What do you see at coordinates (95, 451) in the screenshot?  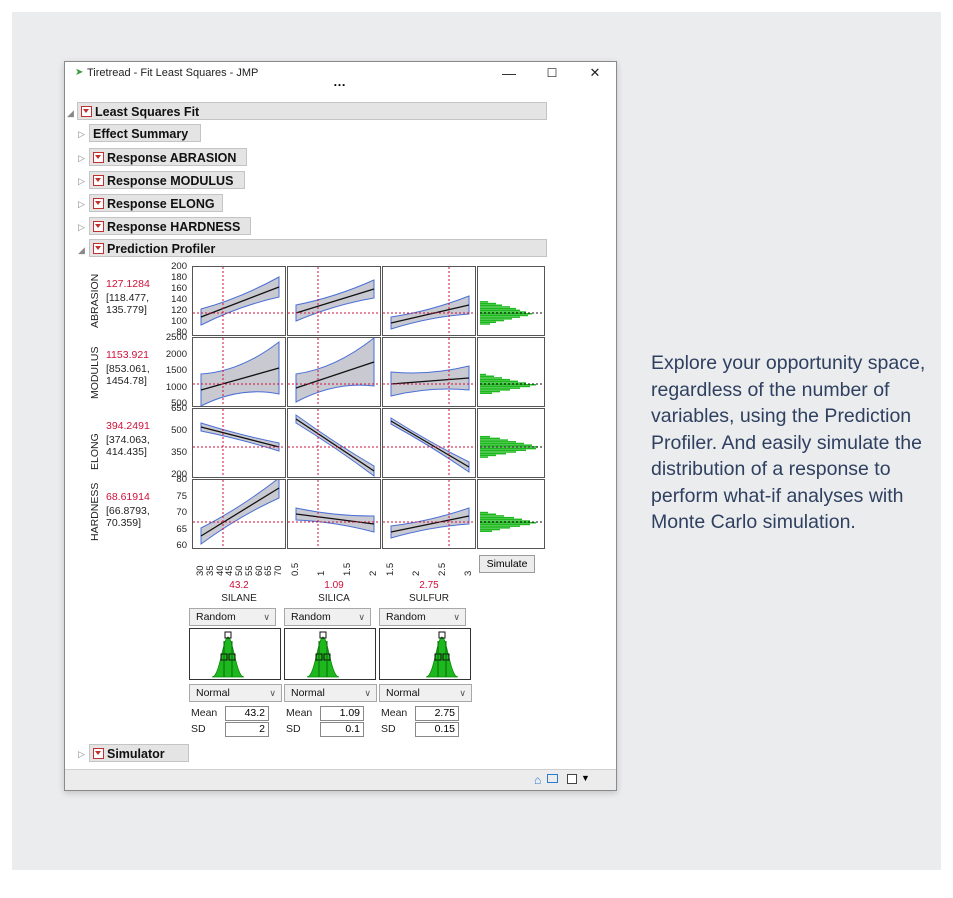 I see `response-name-elong: ELONG` at bounding box center [95, 451].